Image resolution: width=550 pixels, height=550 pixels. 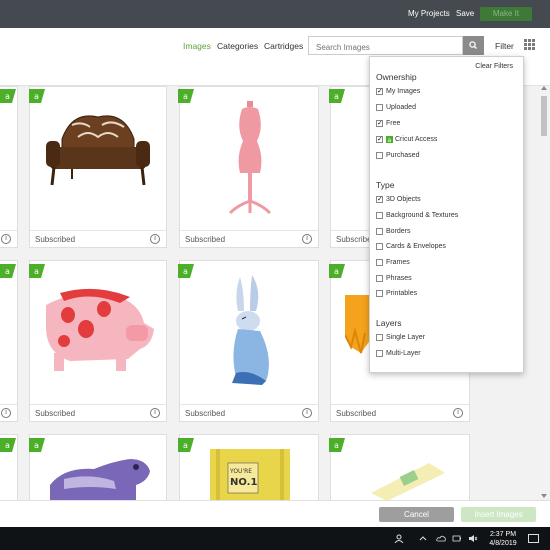 What do you see at coordinates (503, 534) in the screenshot?
I see `clock-time: 2:37 PM` at bounding box center [503, 534].